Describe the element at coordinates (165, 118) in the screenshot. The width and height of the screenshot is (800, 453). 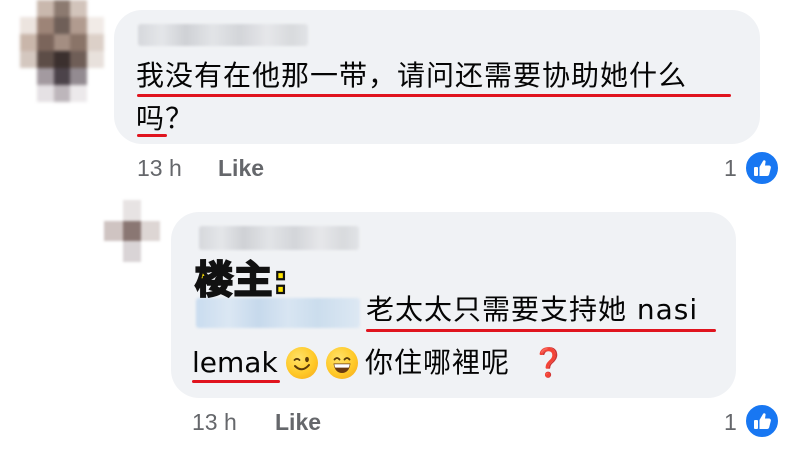
I see `comment-text-line-2: 吗？` at that location.